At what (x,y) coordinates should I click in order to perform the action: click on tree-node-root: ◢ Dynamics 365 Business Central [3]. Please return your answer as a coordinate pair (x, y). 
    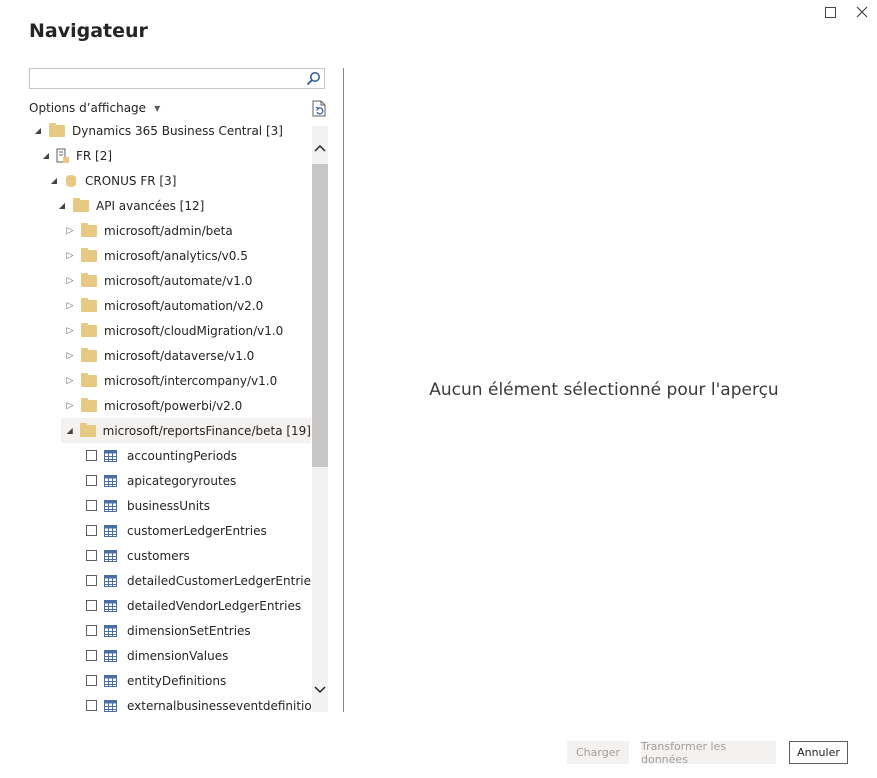
    Looking at the image, I should click on (158, 130).